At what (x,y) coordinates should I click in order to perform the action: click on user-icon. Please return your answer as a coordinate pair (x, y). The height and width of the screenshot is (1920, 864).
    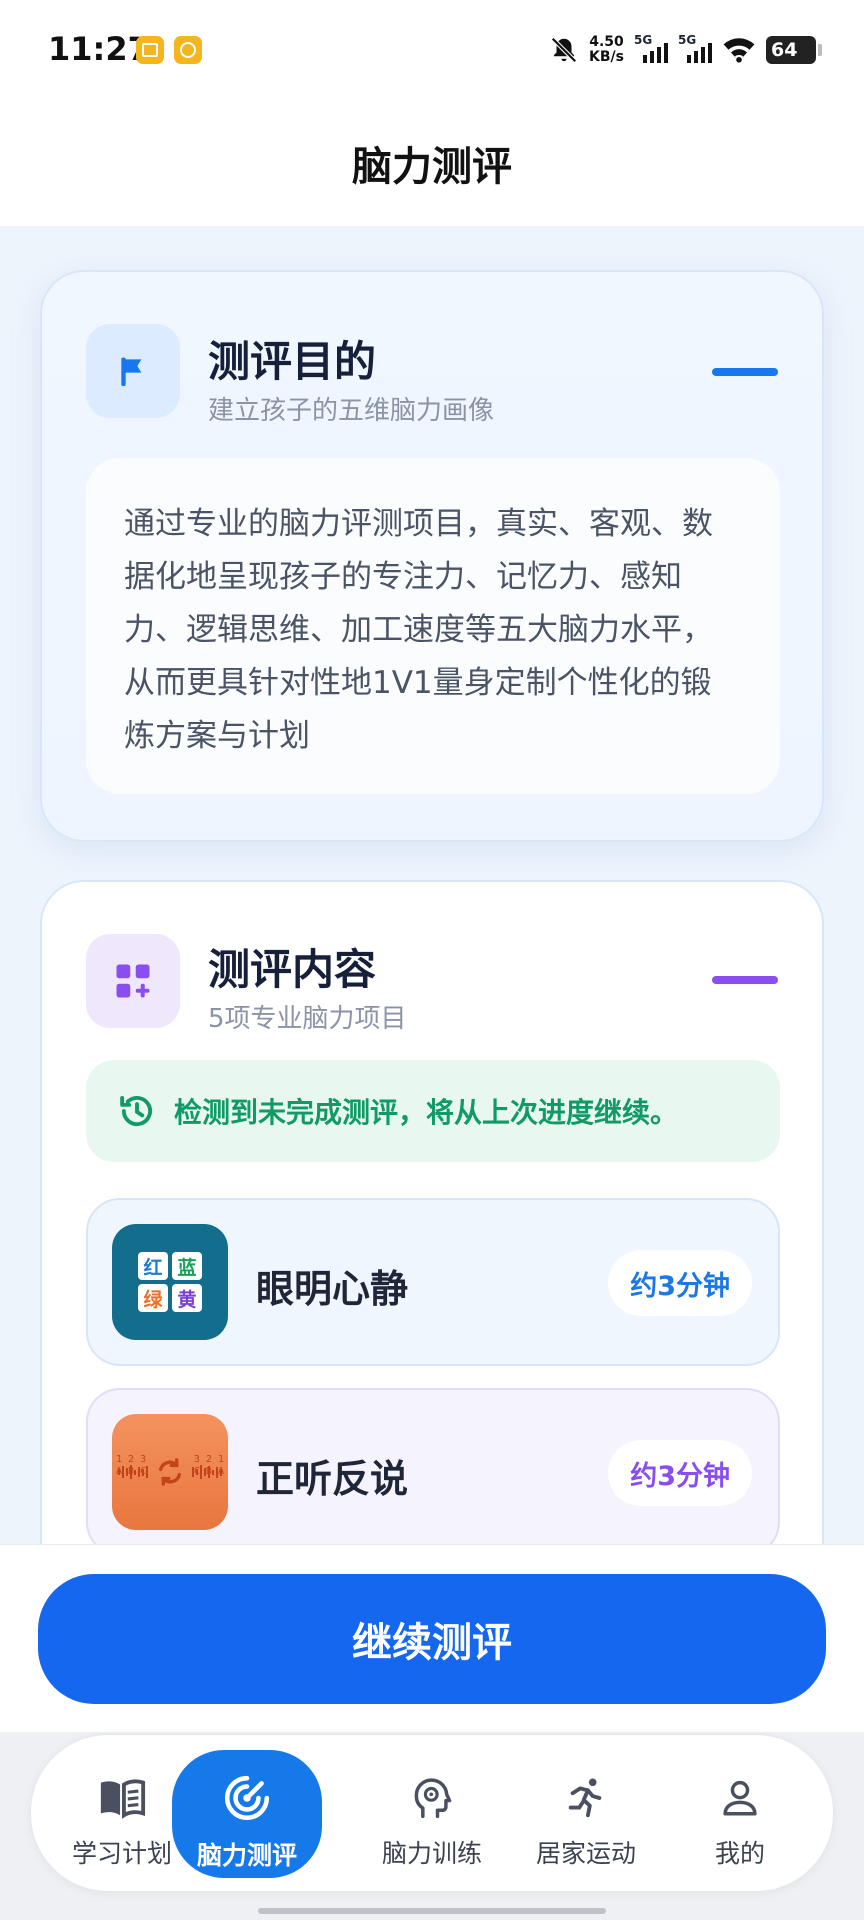
    Looking at the image, I should click on (740, 1798).